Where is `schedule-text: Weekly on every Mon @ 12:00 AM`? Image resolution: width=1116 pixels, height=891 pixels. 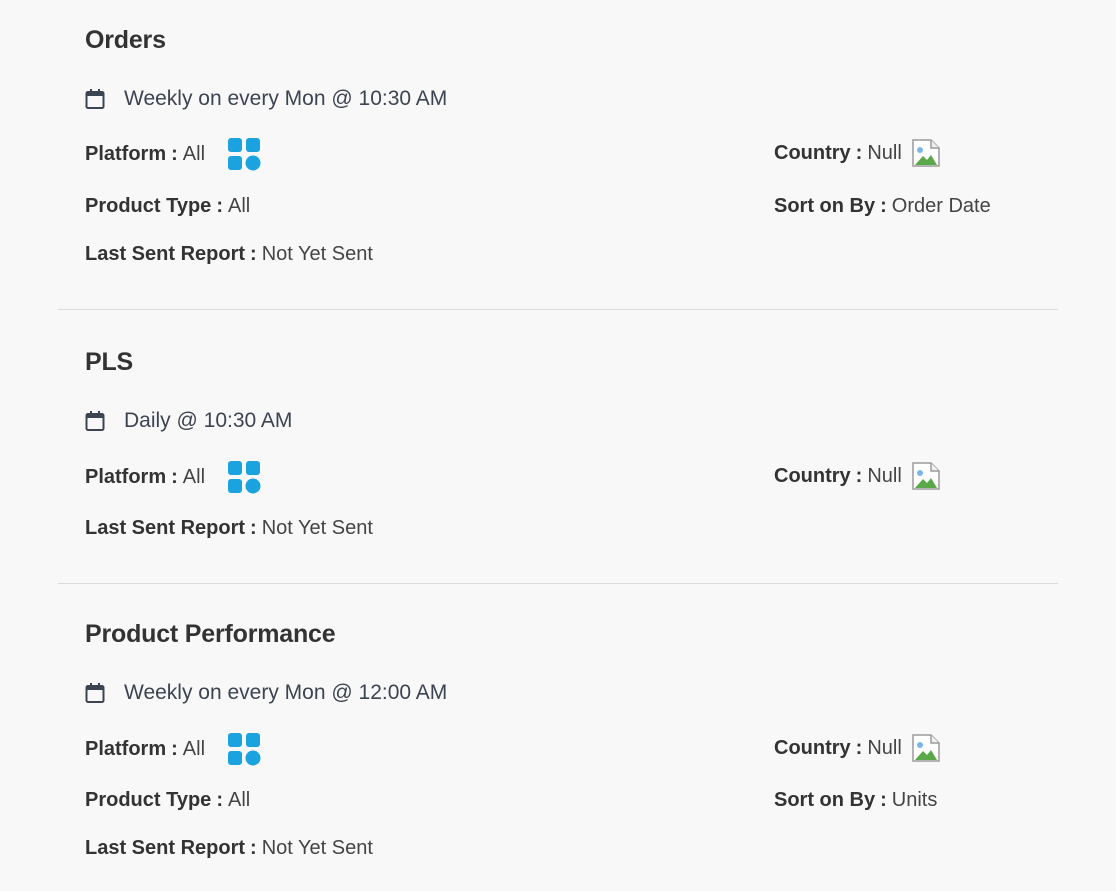 schedule-text: Weekly on every Mon @ 12:00 AM is located at coordinates (286, 692).